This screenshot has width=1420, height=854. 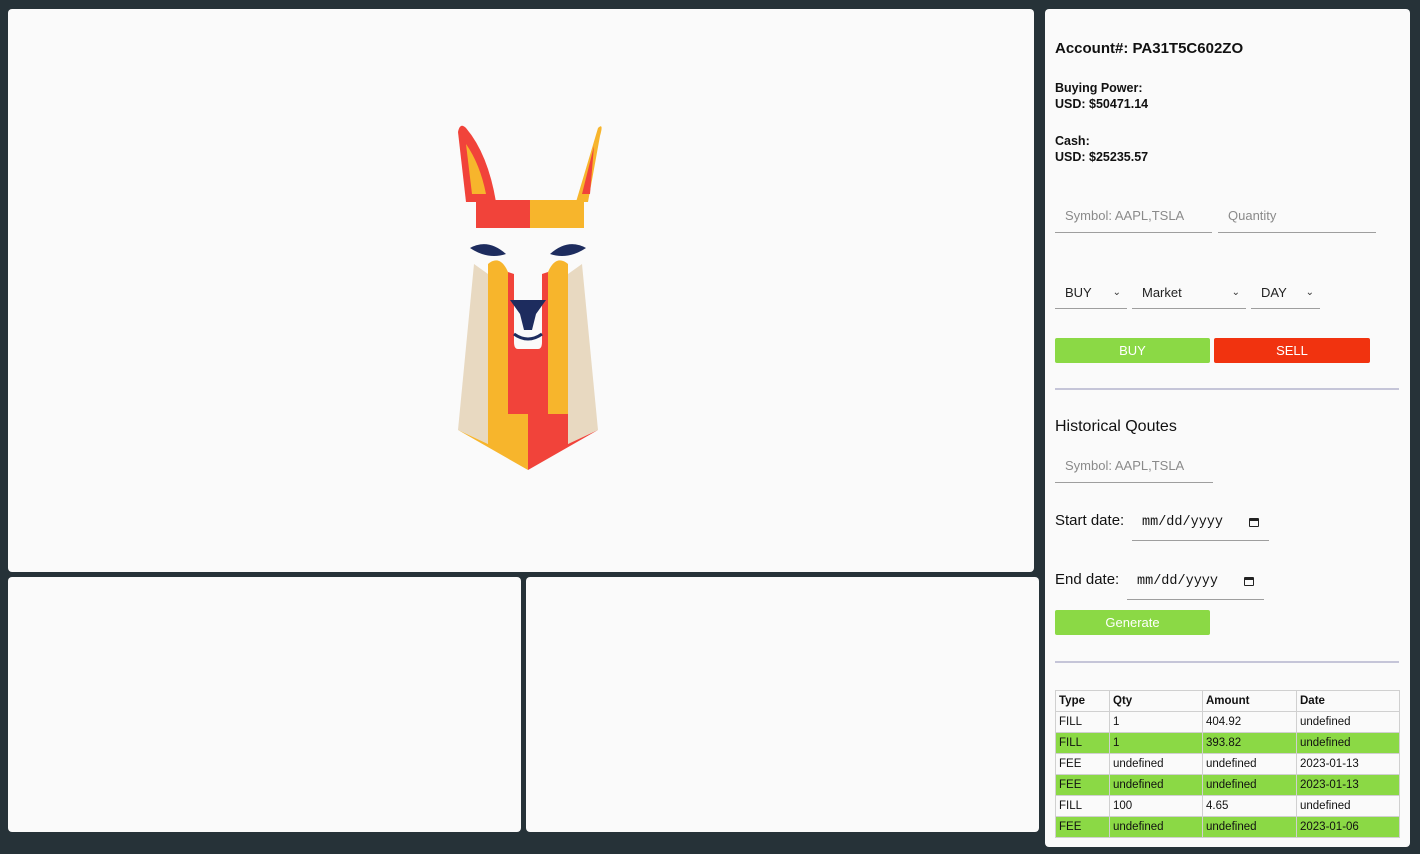 I want to click on account-number: Account#: PA31T5C602ZO, so click(x=1149, y=48).